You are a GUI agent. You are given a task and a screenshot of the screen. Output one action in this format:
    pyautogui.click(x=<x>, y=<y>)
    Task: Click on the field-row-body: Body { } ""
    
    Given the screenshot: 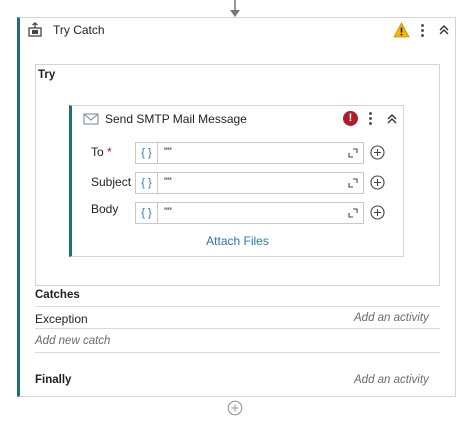 What is the action you would take?
    pyautogui.click(x=237, y=213)
    